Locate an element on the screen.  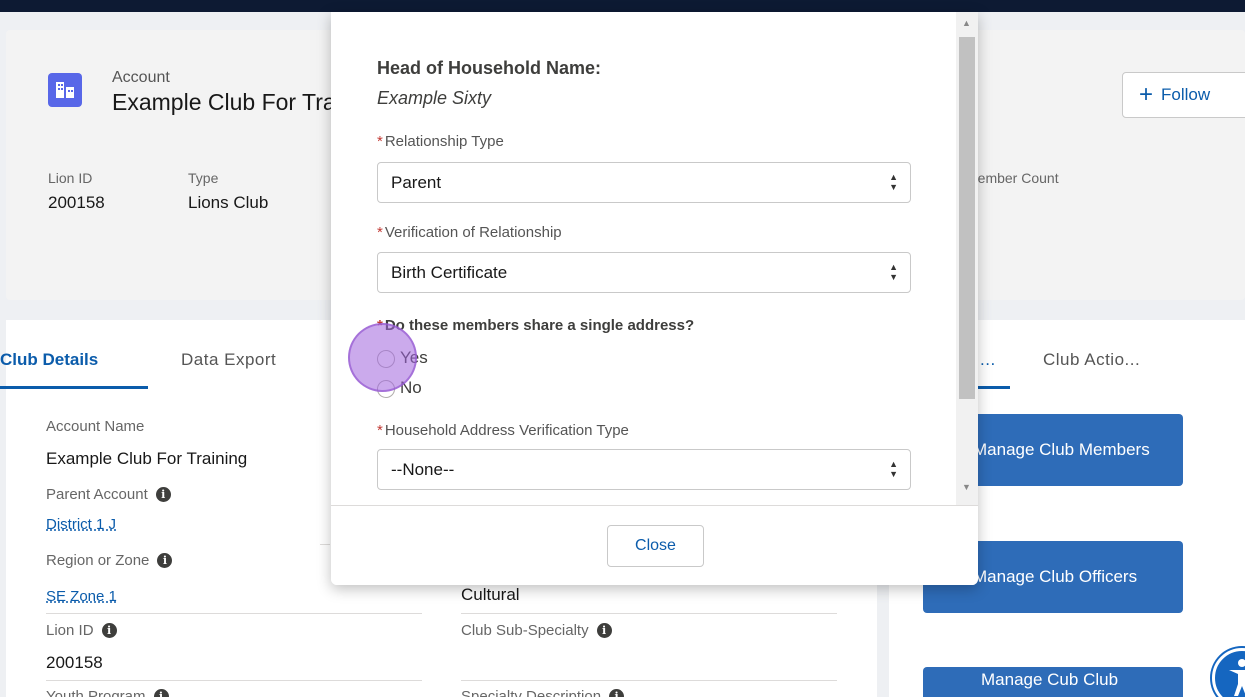
highlight-label-lion-id: Lion ID is located at coordinates (70, 178).